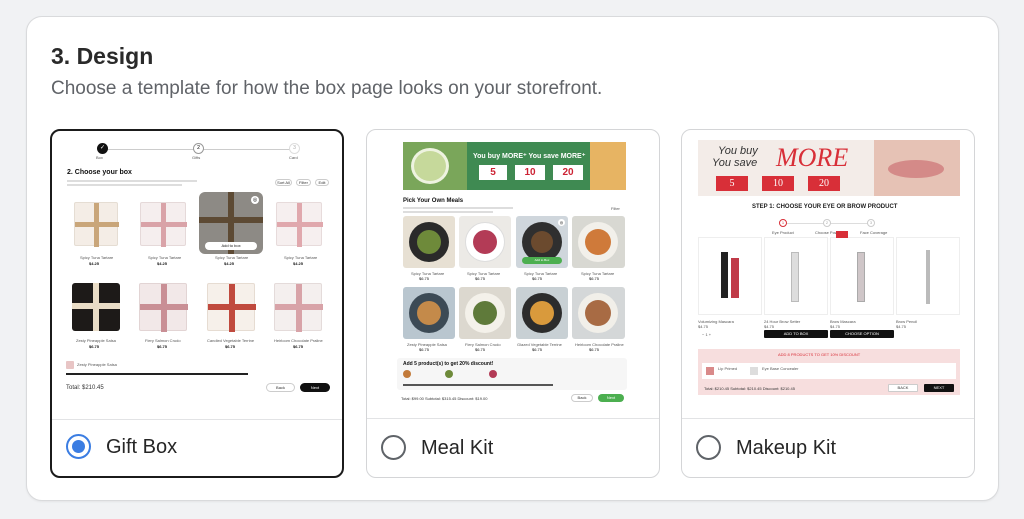 The width and height of the screenshot is (1024, 519). Describe the element at coordinates (430, 166) in the screenshot. I see `salad-plate-image` at that location.